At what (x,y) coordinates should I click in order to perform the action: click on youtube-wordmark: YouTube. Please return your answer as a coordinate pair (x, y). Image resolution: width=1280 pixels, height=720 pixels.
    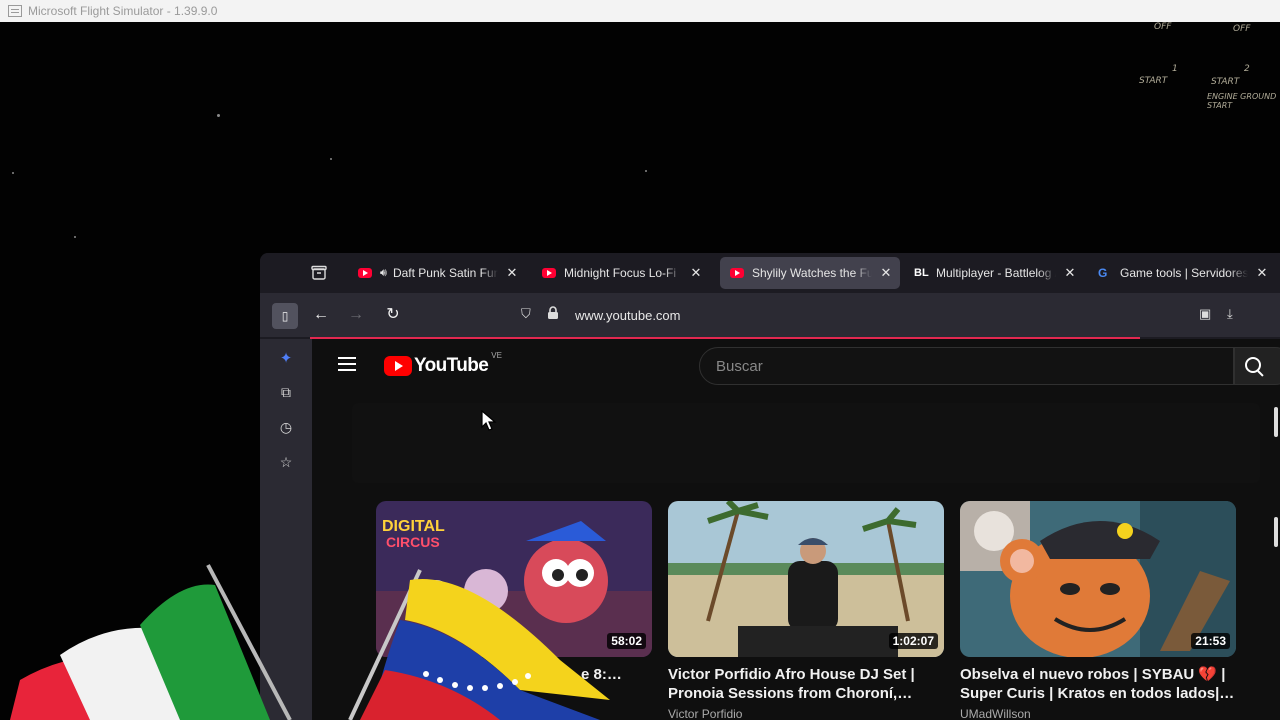
    Looking at the image, I should click on (451, 365).